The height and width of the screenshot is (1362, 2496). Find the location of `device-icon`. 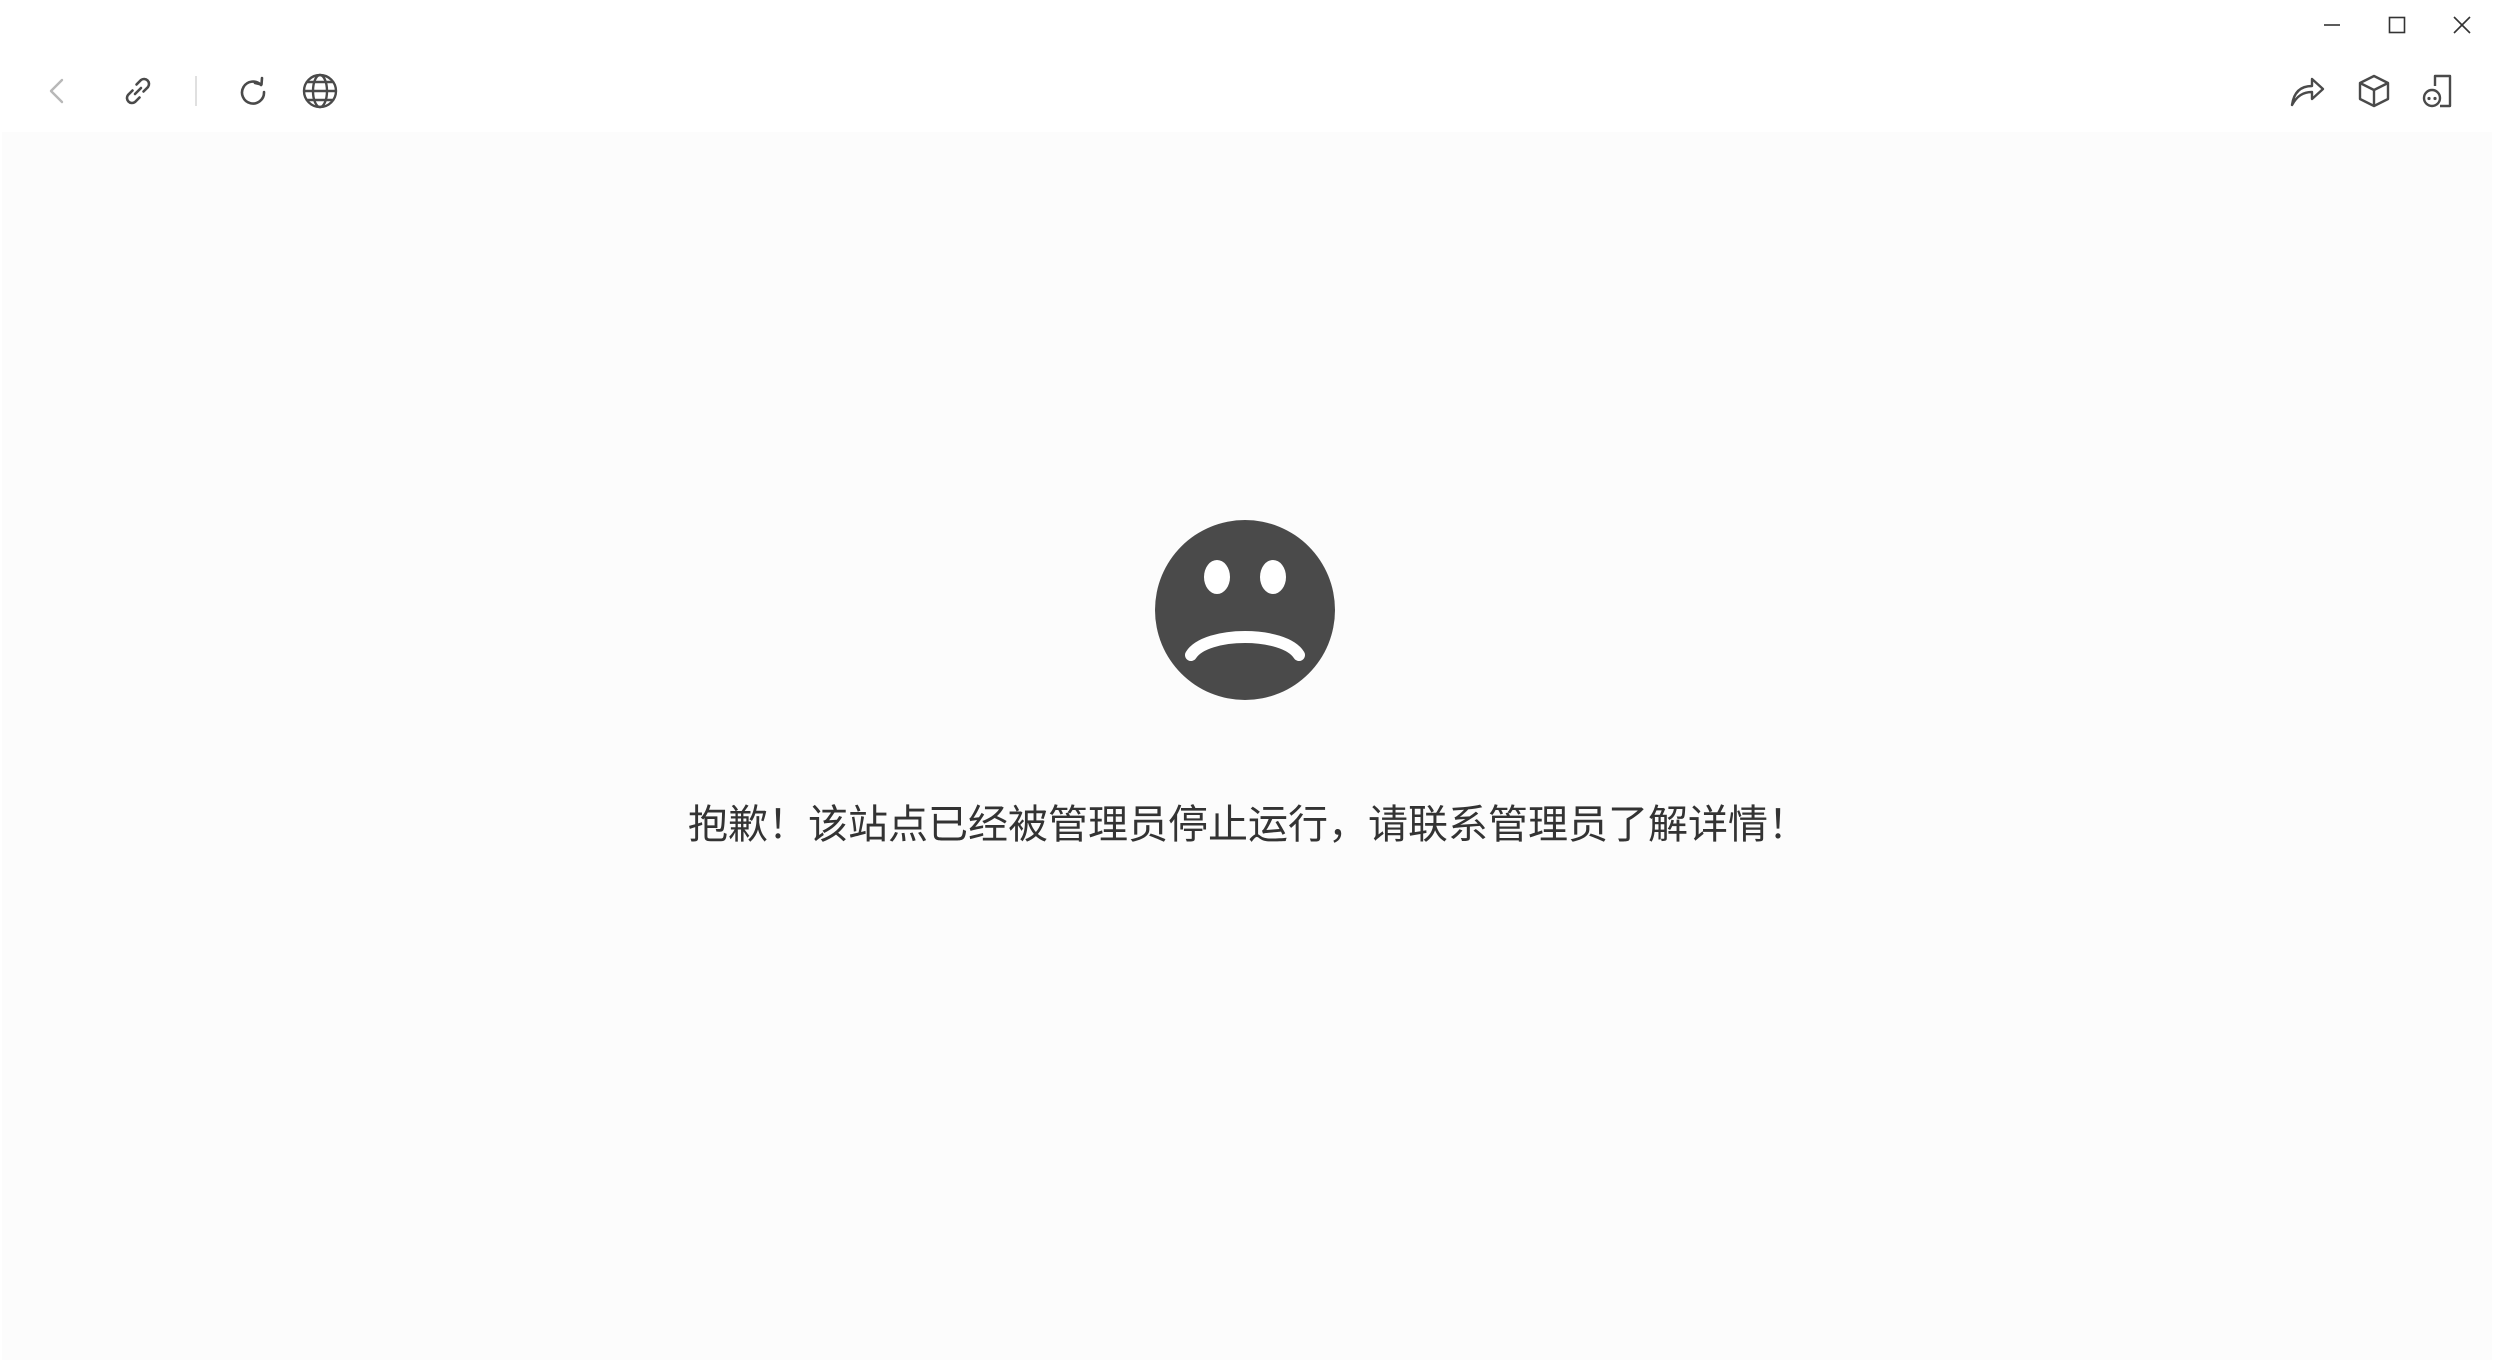

device-icon is located at coordinates (2437, 91).